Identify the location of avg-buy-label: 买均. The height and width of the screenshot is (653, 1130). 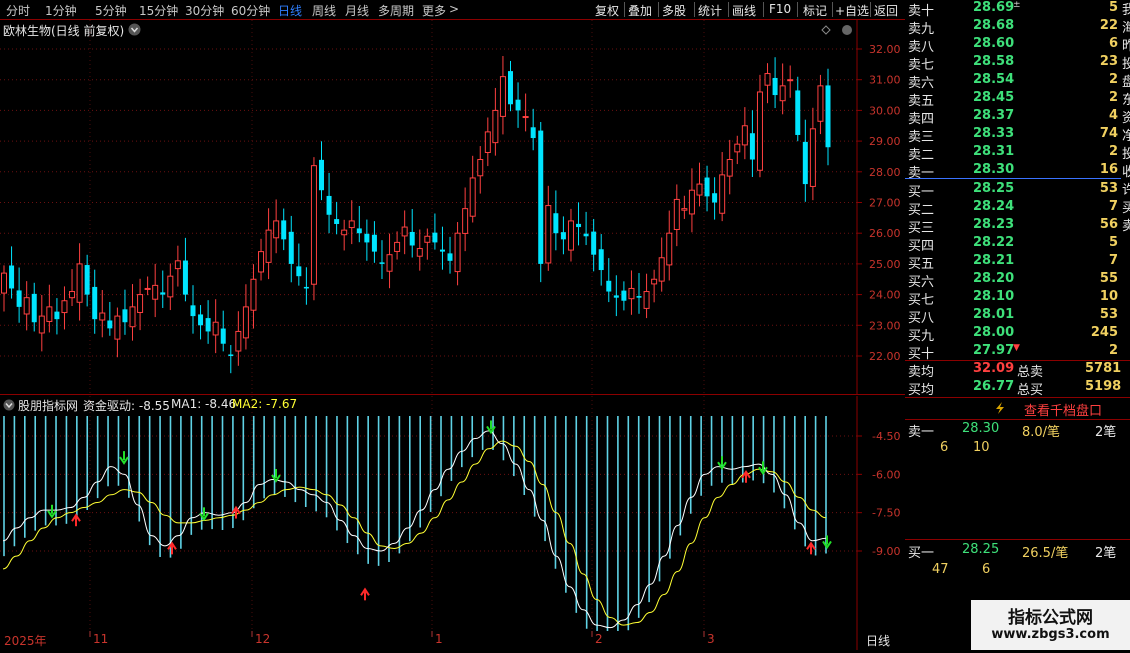
(921, 390).